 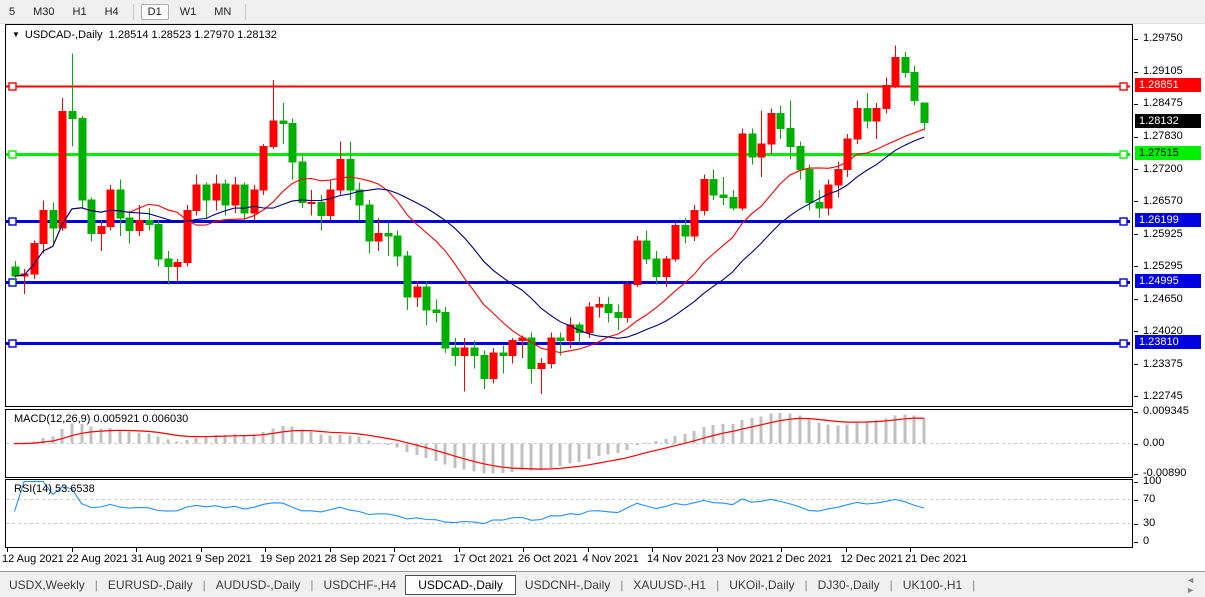 I want to click on date-label: 28 Sep 2021, so click(x=355, y=559).